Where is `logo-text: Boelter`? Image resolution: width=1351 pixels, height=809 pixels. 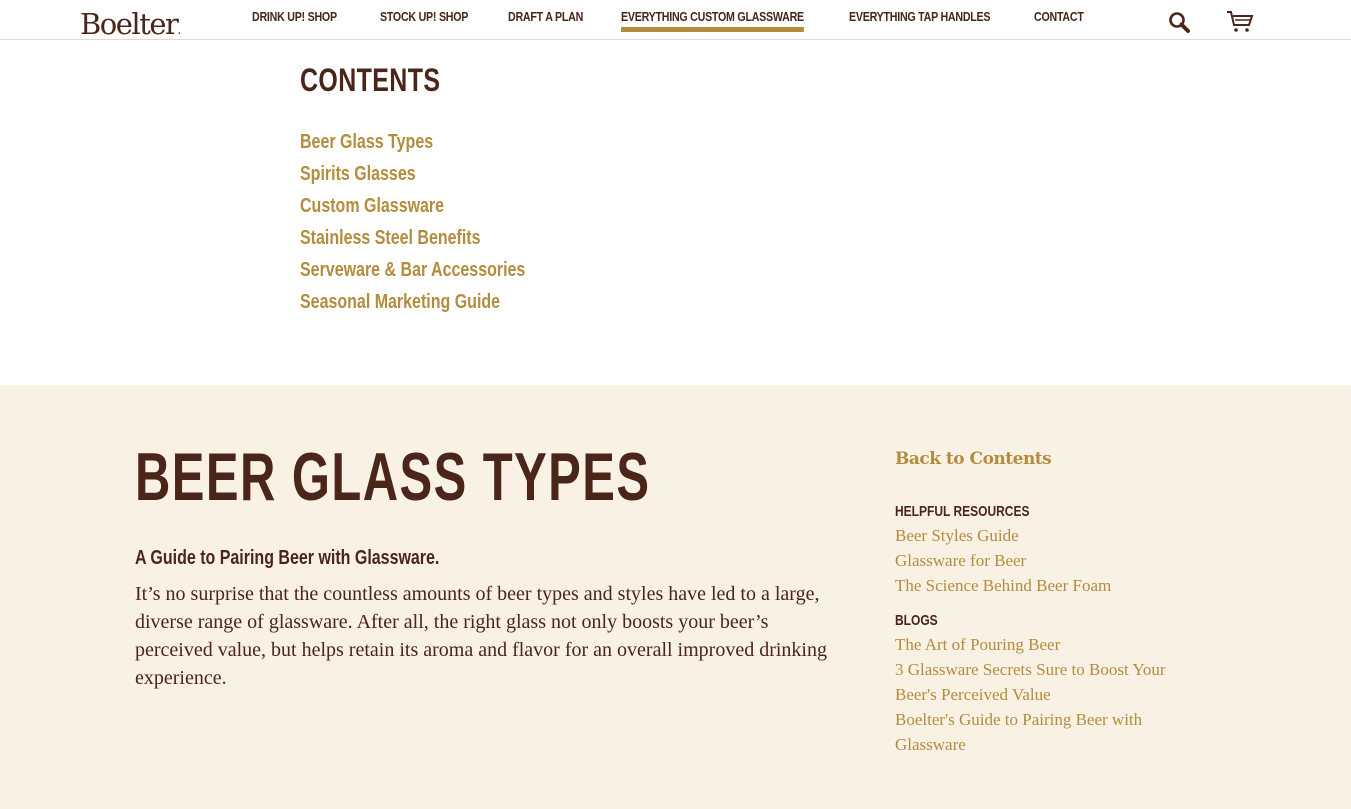
logo-text: Boelter is located at coordinates (129, 24).